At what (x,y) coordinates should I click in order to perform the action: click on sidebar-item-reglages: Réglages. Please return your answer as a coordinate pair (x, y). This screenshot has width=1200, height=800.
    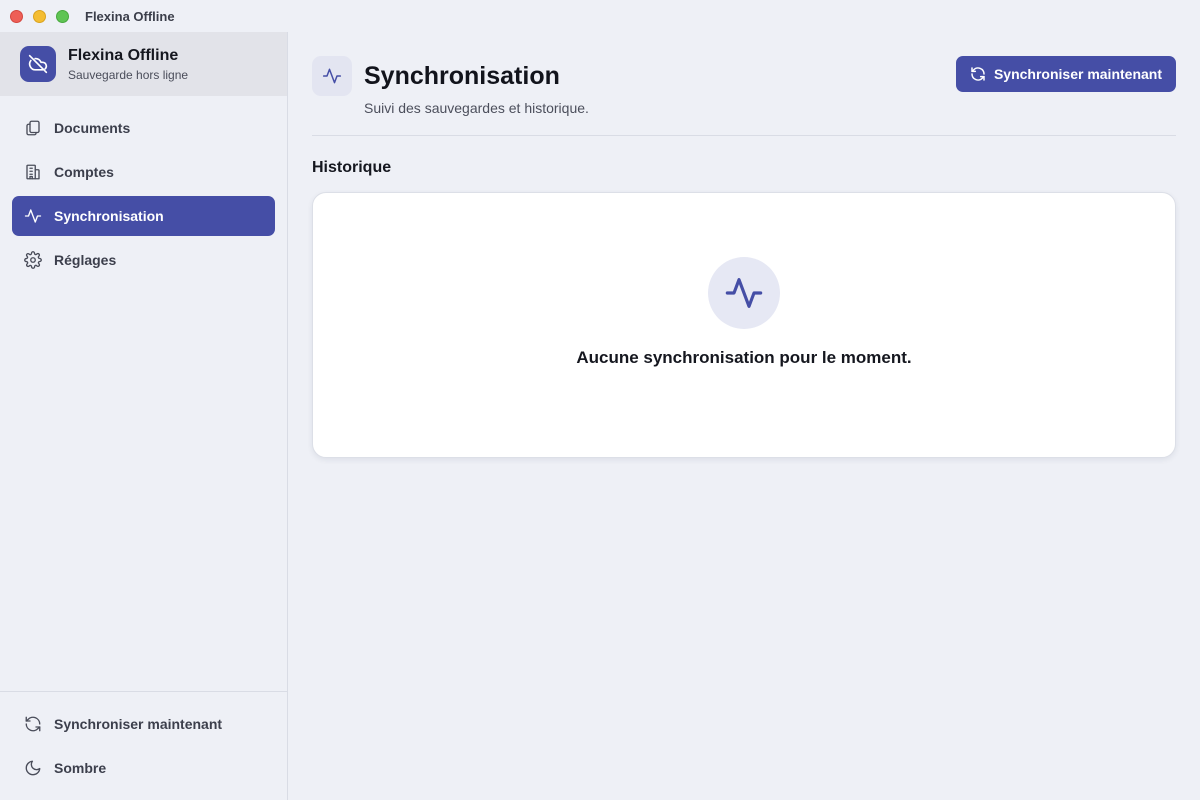
    Looking at the image, I should click on (143, 260).